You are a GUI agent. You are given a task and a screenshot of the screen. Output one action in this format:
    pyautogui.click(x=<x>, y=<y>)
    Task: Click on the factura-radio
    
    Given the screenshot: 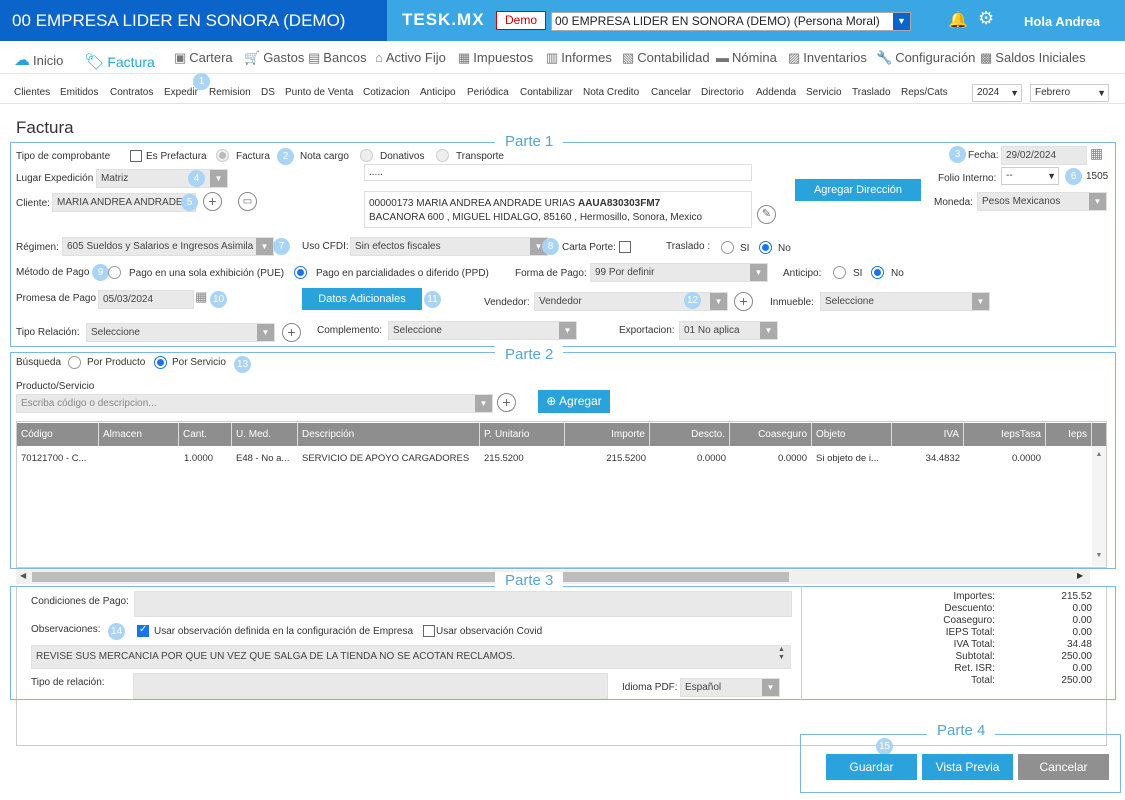 What is the action you would take?
    pyautogui.click(x=222, y=155)
    